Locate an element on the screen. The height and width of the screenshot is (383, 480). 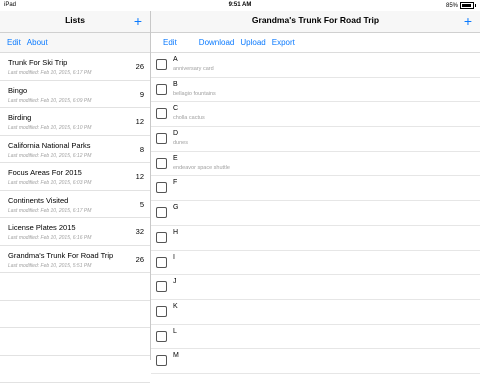
detail-nav-bar: Grandma's Trunk For Road Trip + is located at coordinates (315, 22).